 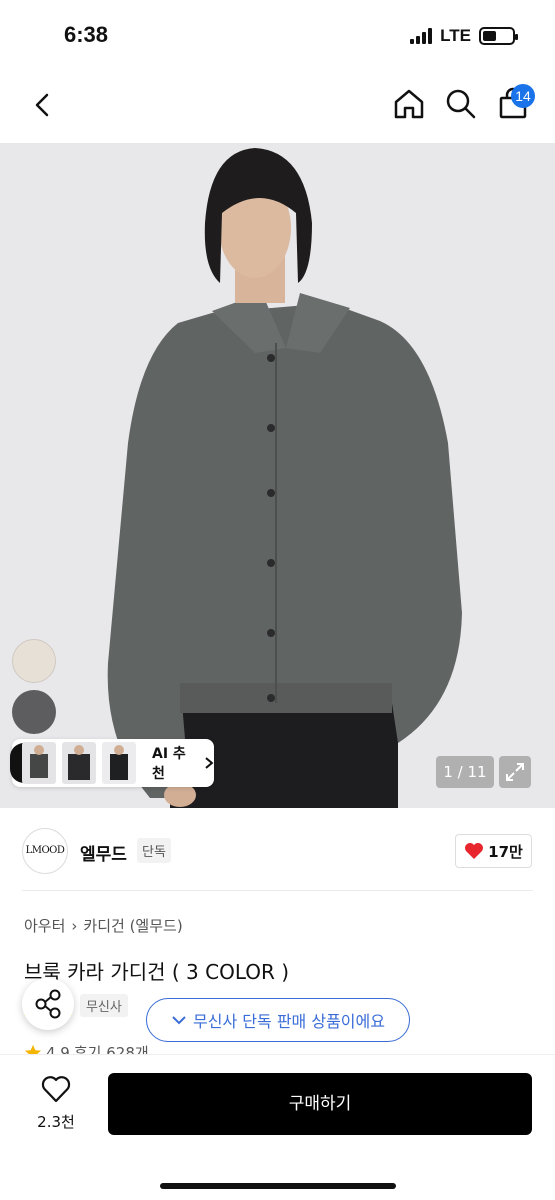 What do you see at coordinates (179, 1020) in the screenshot?
I see `chevron-down-icon` at bounding box center [179, 1020].